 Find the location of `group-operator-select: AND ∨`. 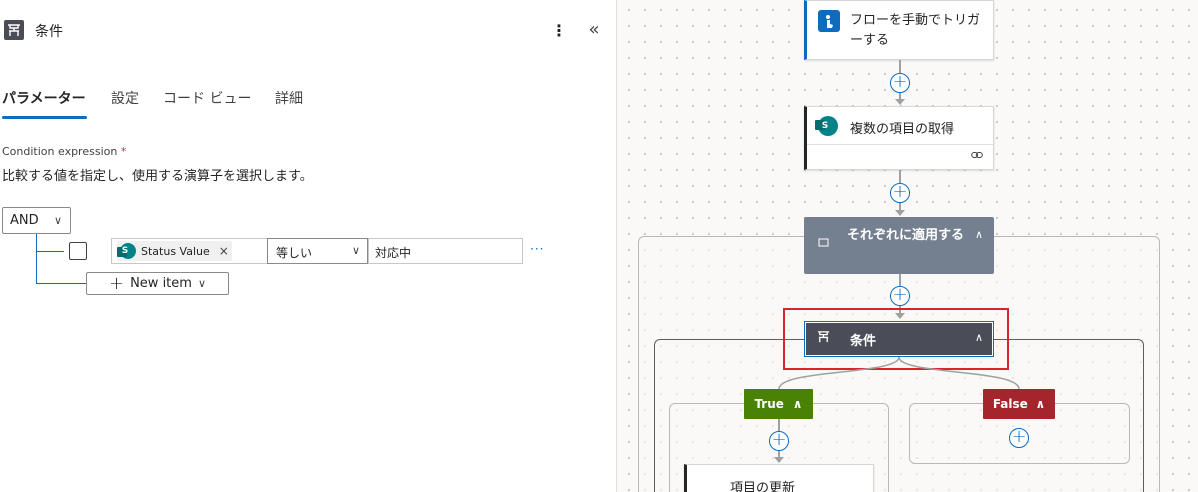

group-operator-select: AND ∨ is located at coordinates (36, 220).